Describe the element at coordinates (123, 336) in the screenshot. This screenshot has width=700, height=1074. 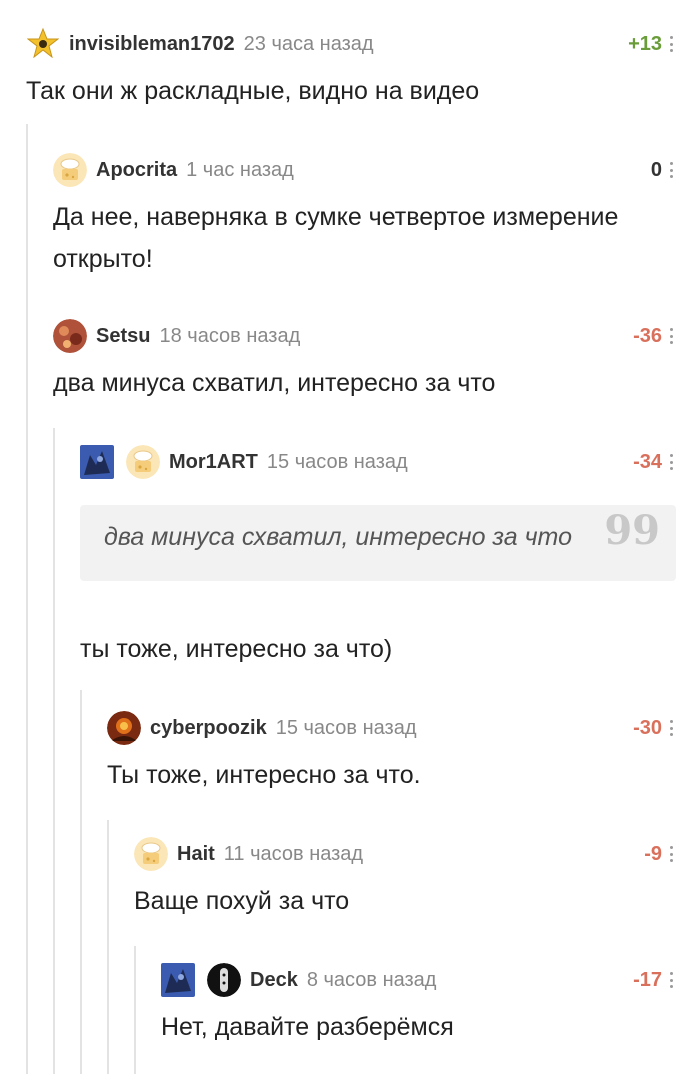
I see `username: Setsu` at that location.